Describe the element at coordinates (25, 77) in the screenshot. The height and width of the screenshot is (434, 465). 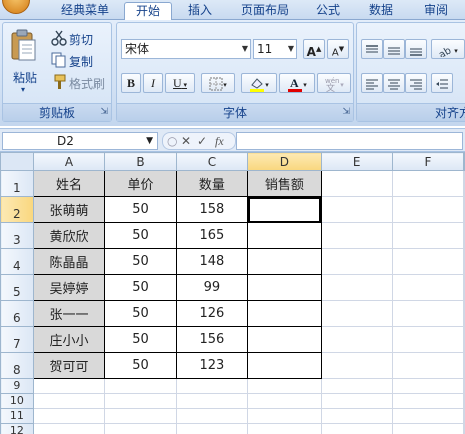
I see `paste-button: 粘贴` at that location.